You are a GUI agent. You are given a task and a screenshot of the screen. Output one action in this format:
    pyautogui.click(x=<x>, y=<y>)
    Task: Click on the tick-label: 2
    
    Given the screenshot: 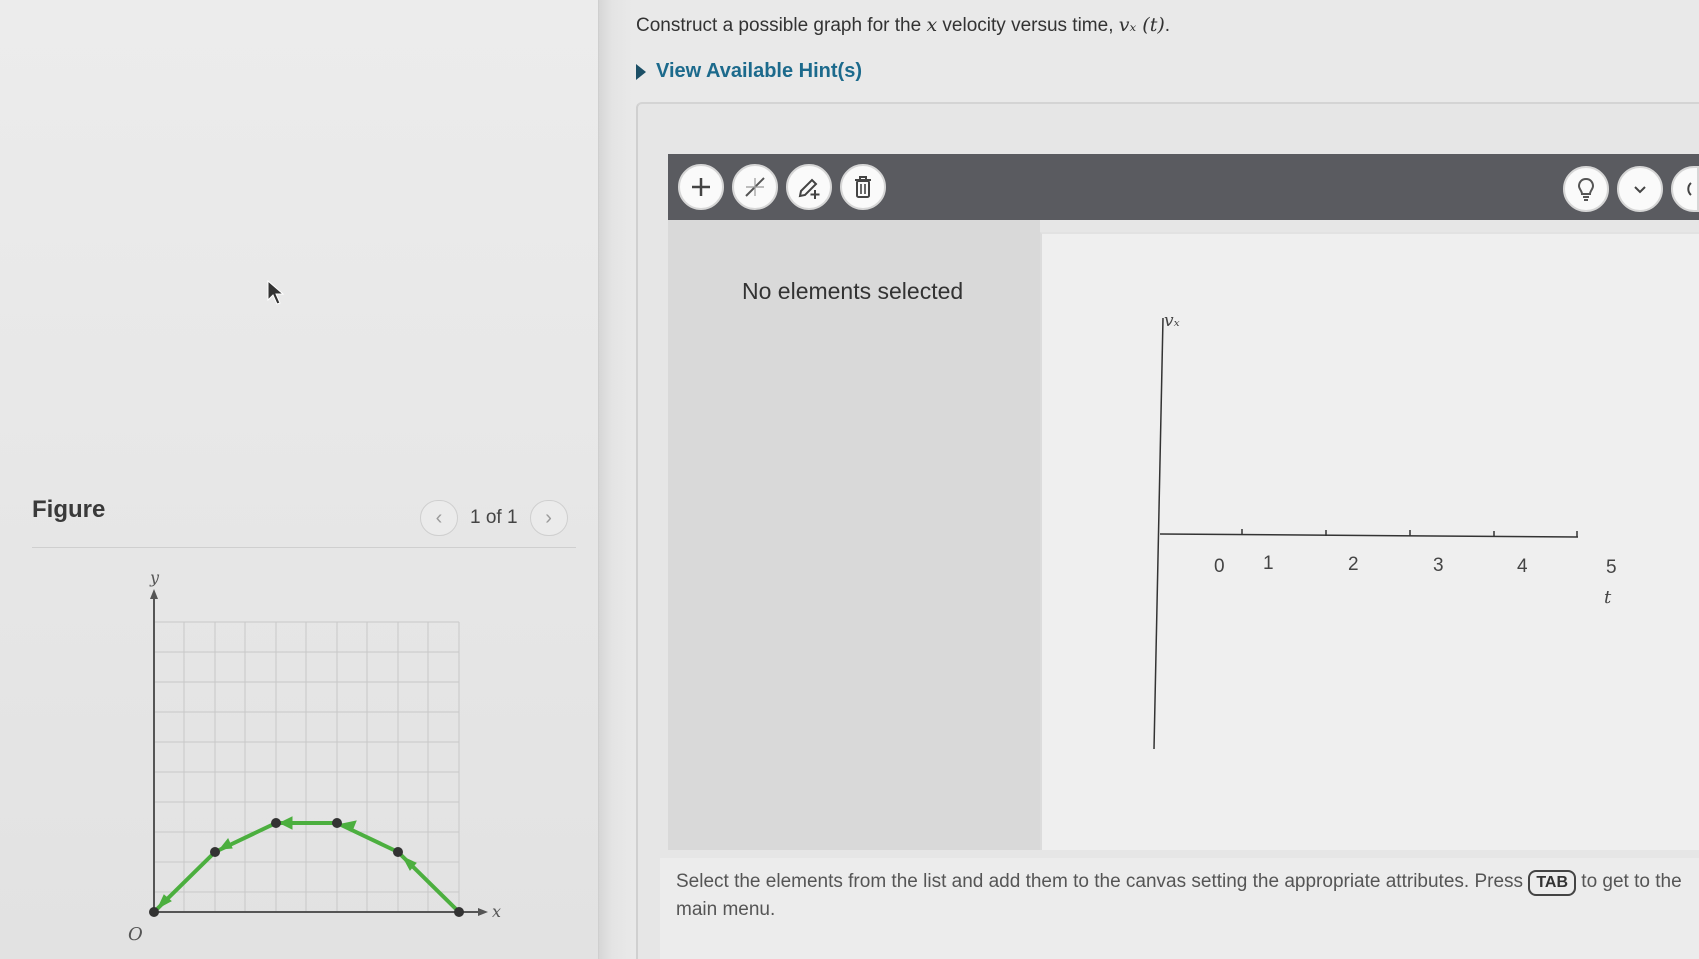 What is the action you would take?
    pyautogui.click(x=1353, y=564)
    